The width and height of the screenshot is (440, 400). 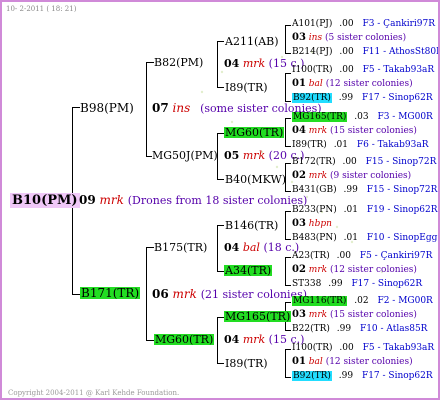 I want to click on leaf-row-bottom: B483(PN) .01 F10 - SinopEgg86R, so click(x=365, y=238).